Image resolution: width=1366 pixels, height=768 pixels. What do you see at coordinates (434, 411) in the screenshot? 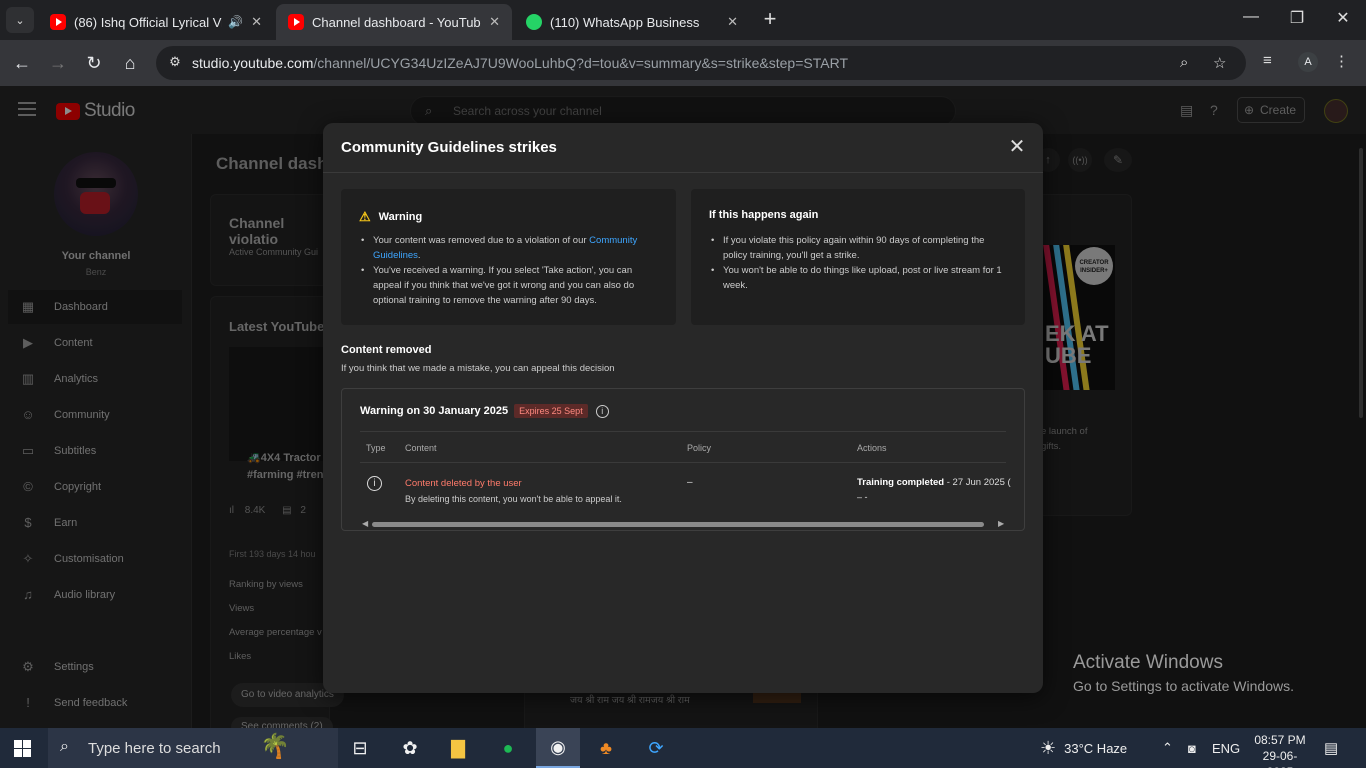
I see `strike-heading: Warning on 30 January 2025` at bounding box center [434, 411].